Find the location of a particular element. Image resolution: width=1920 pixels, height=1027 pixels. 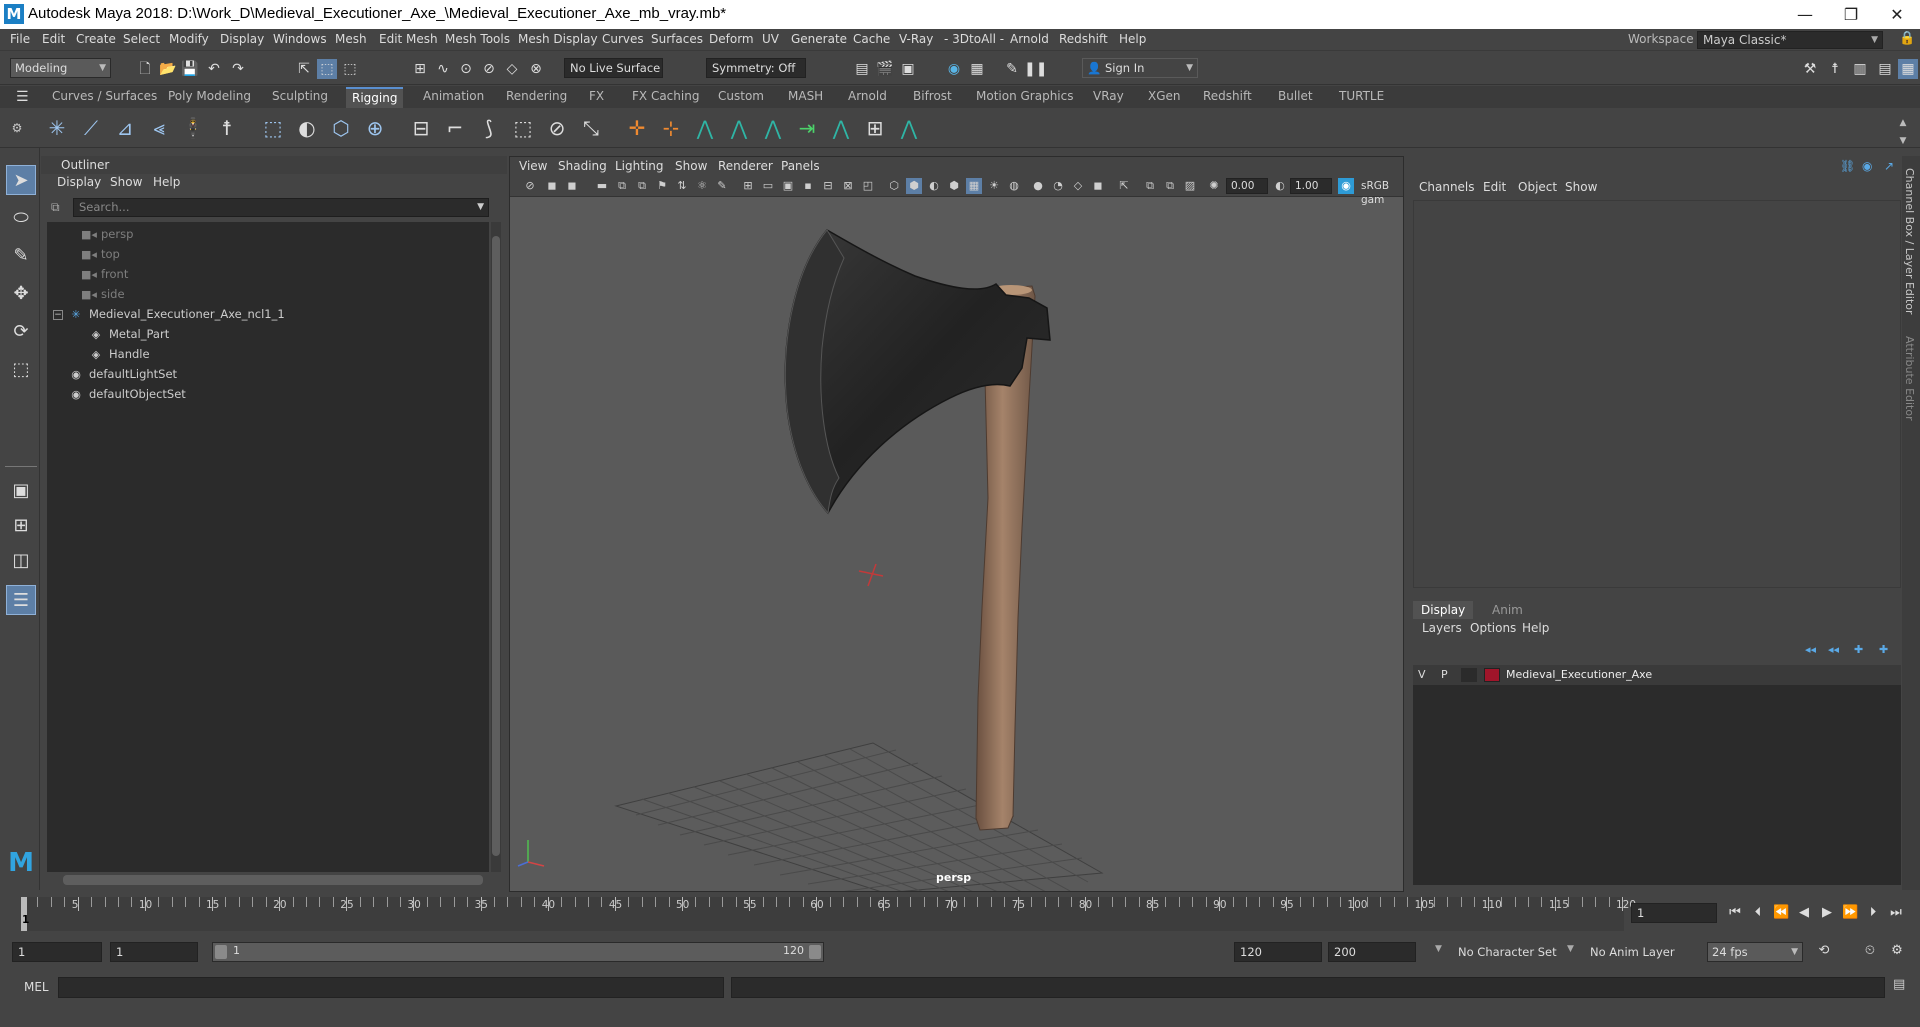

pause-icon: ❚❚ is located at coordinates (1035, 69).